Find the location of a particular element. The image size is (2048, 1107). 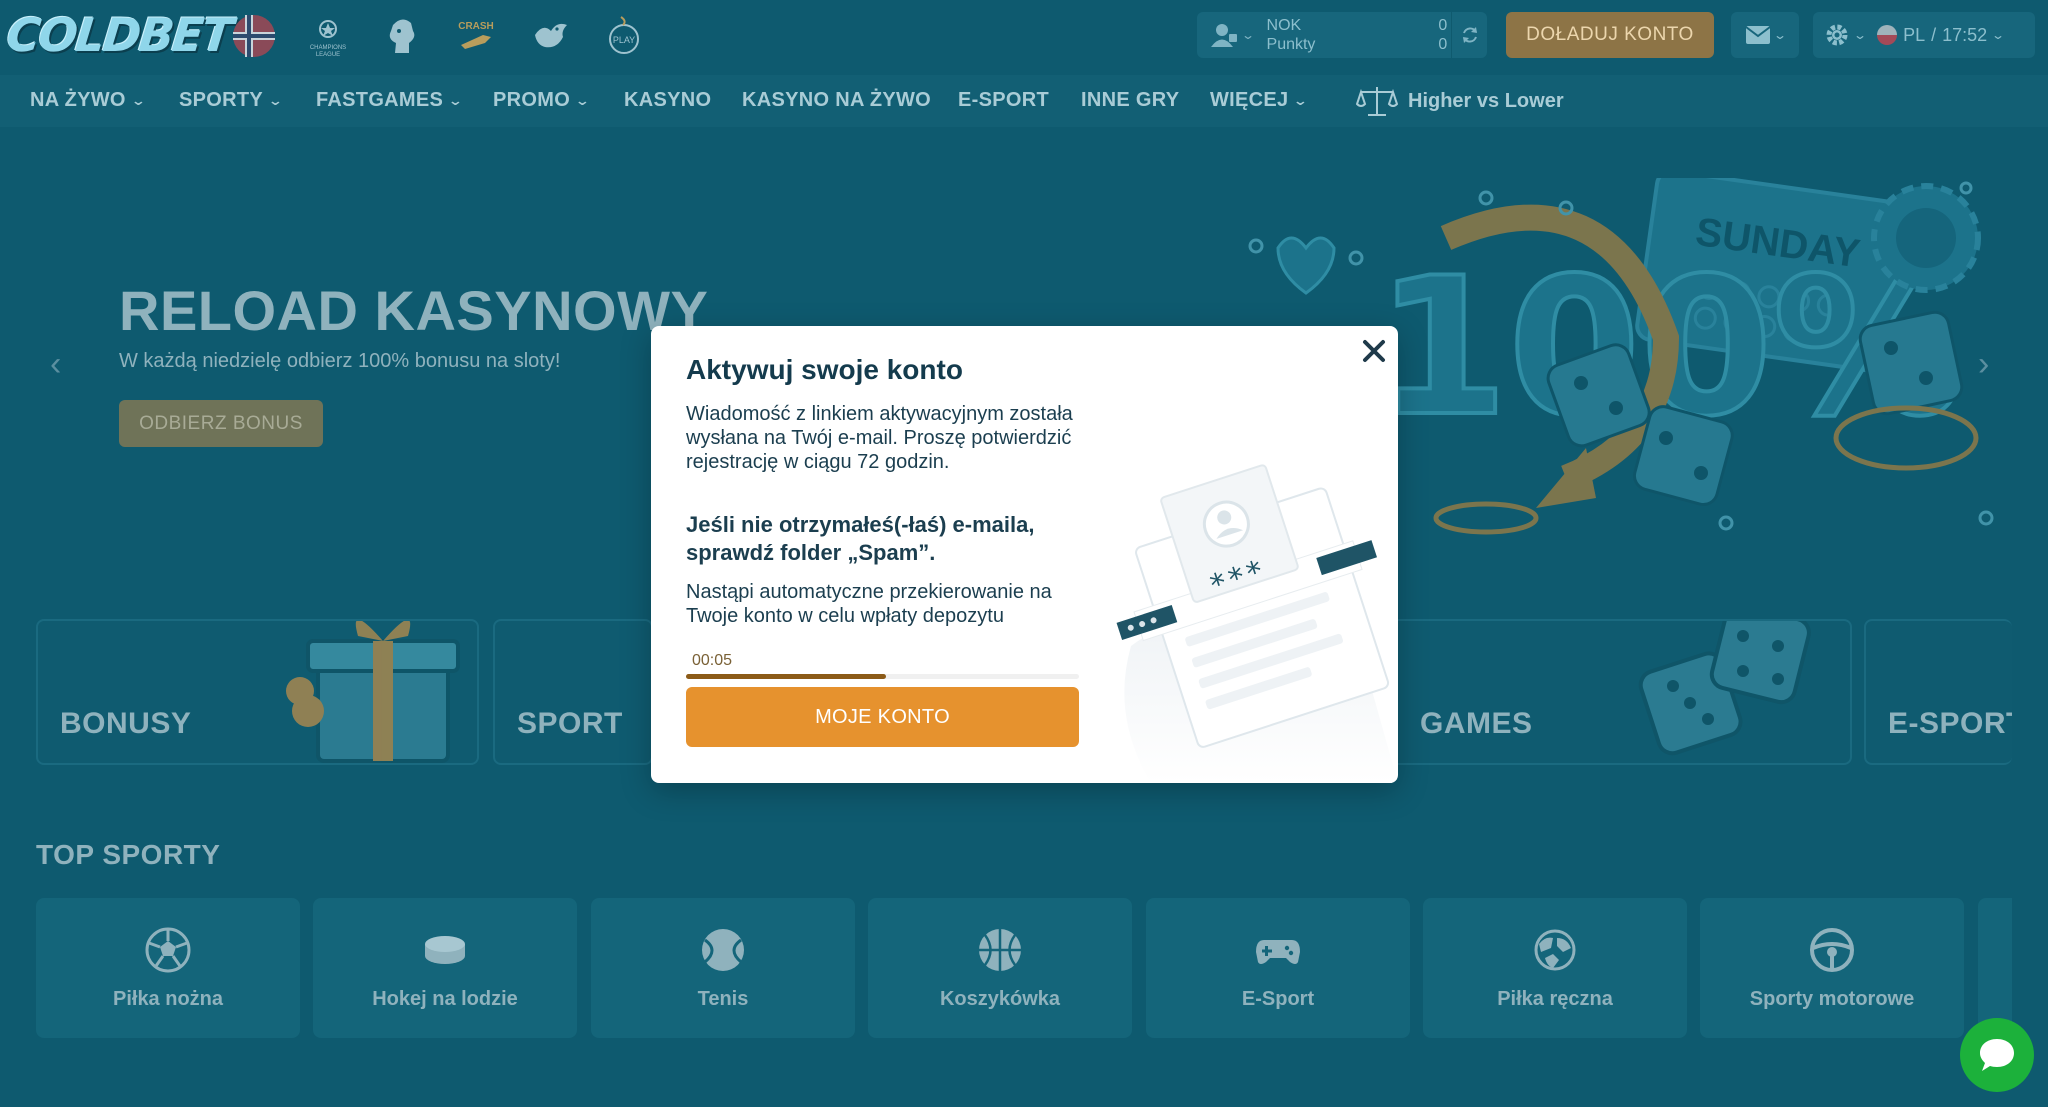

nav-label: SPORTY is located at coordinates (221, 100).